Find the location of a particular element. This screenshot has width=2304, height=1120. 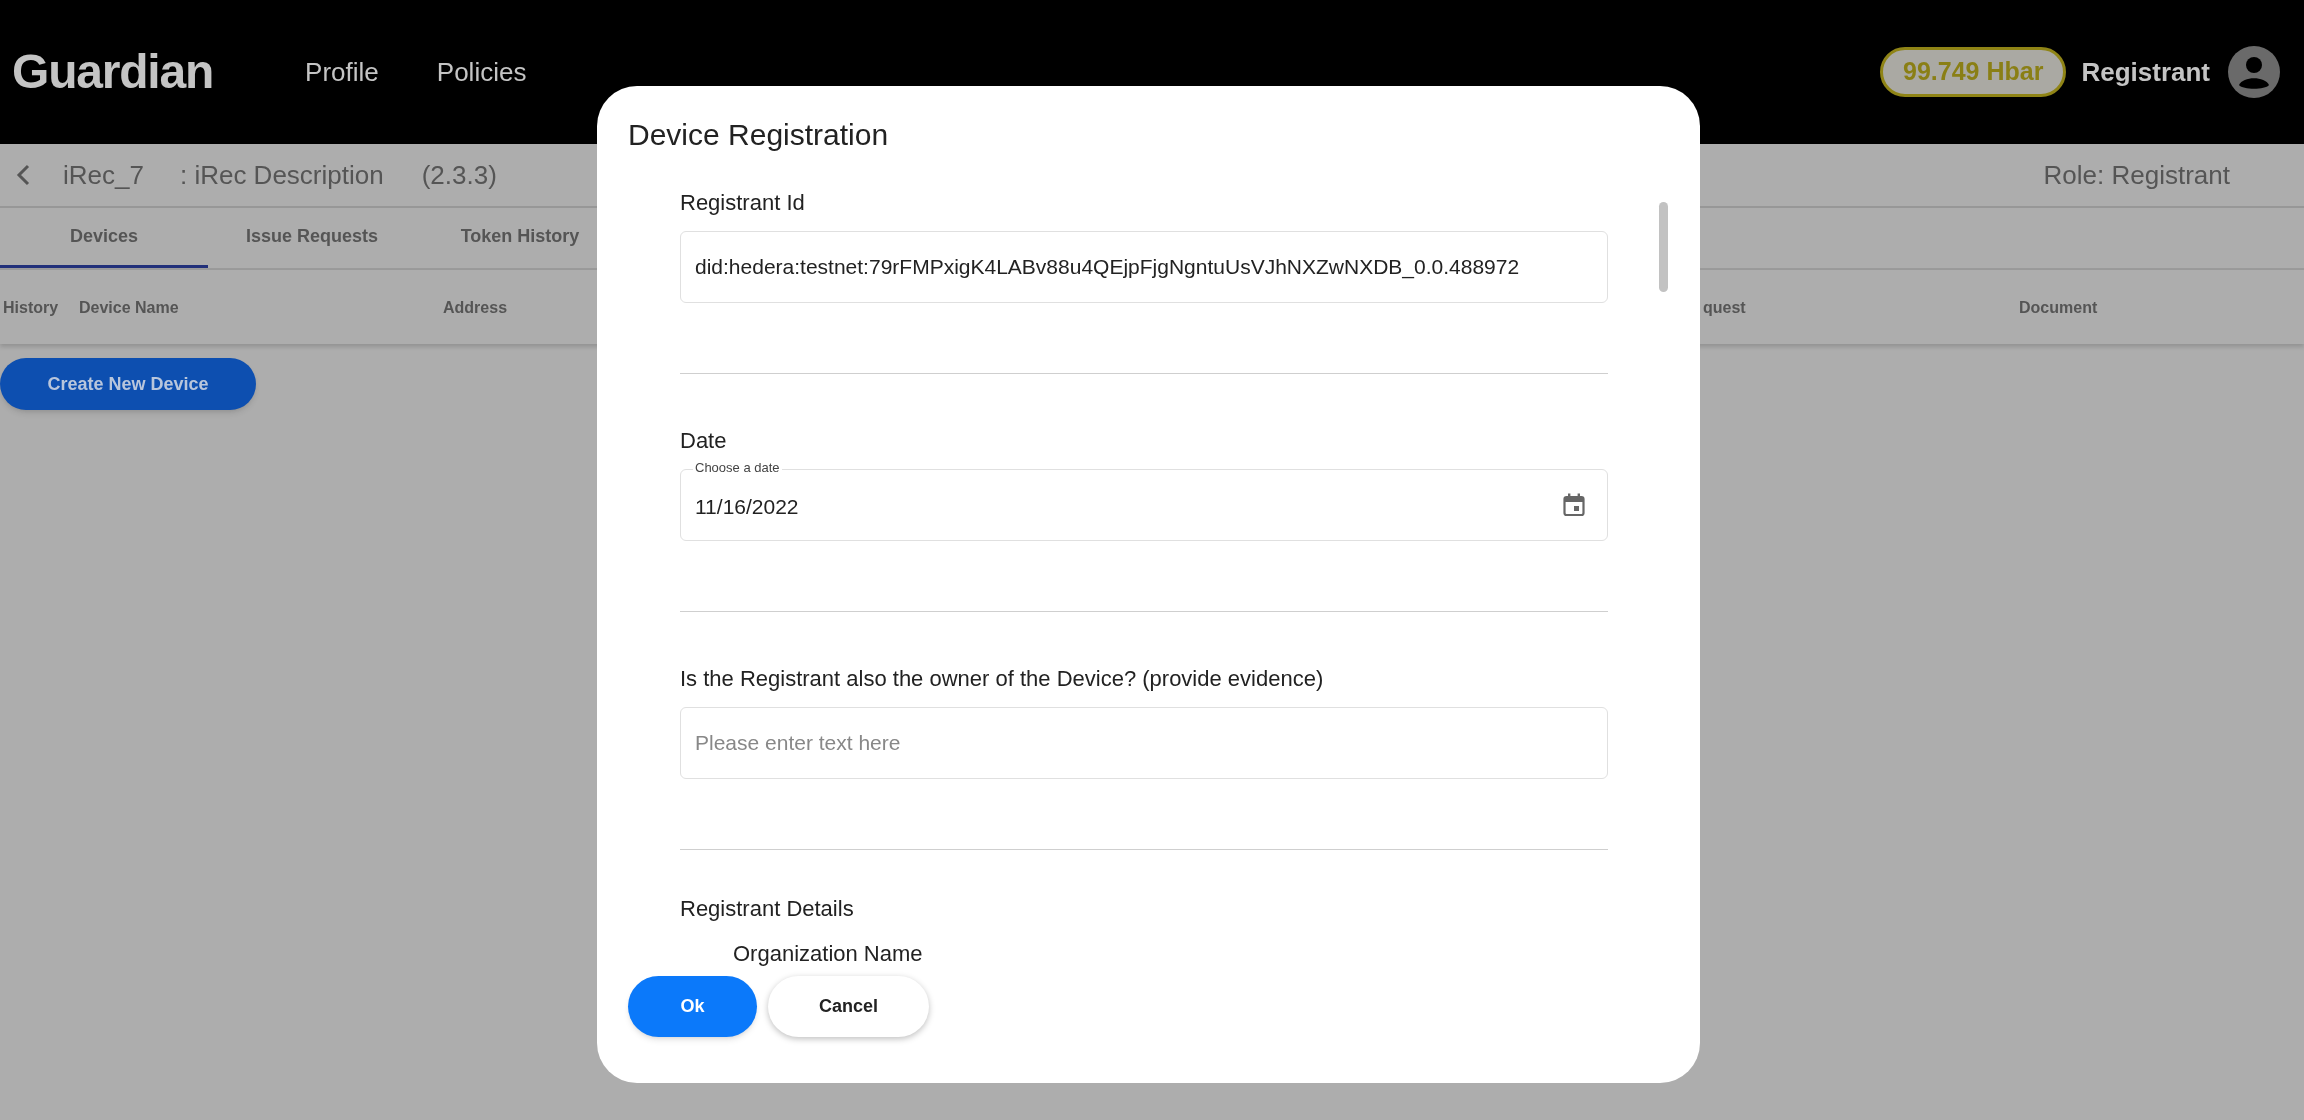

column-header: Device Name is located at coordinates (129, 308).